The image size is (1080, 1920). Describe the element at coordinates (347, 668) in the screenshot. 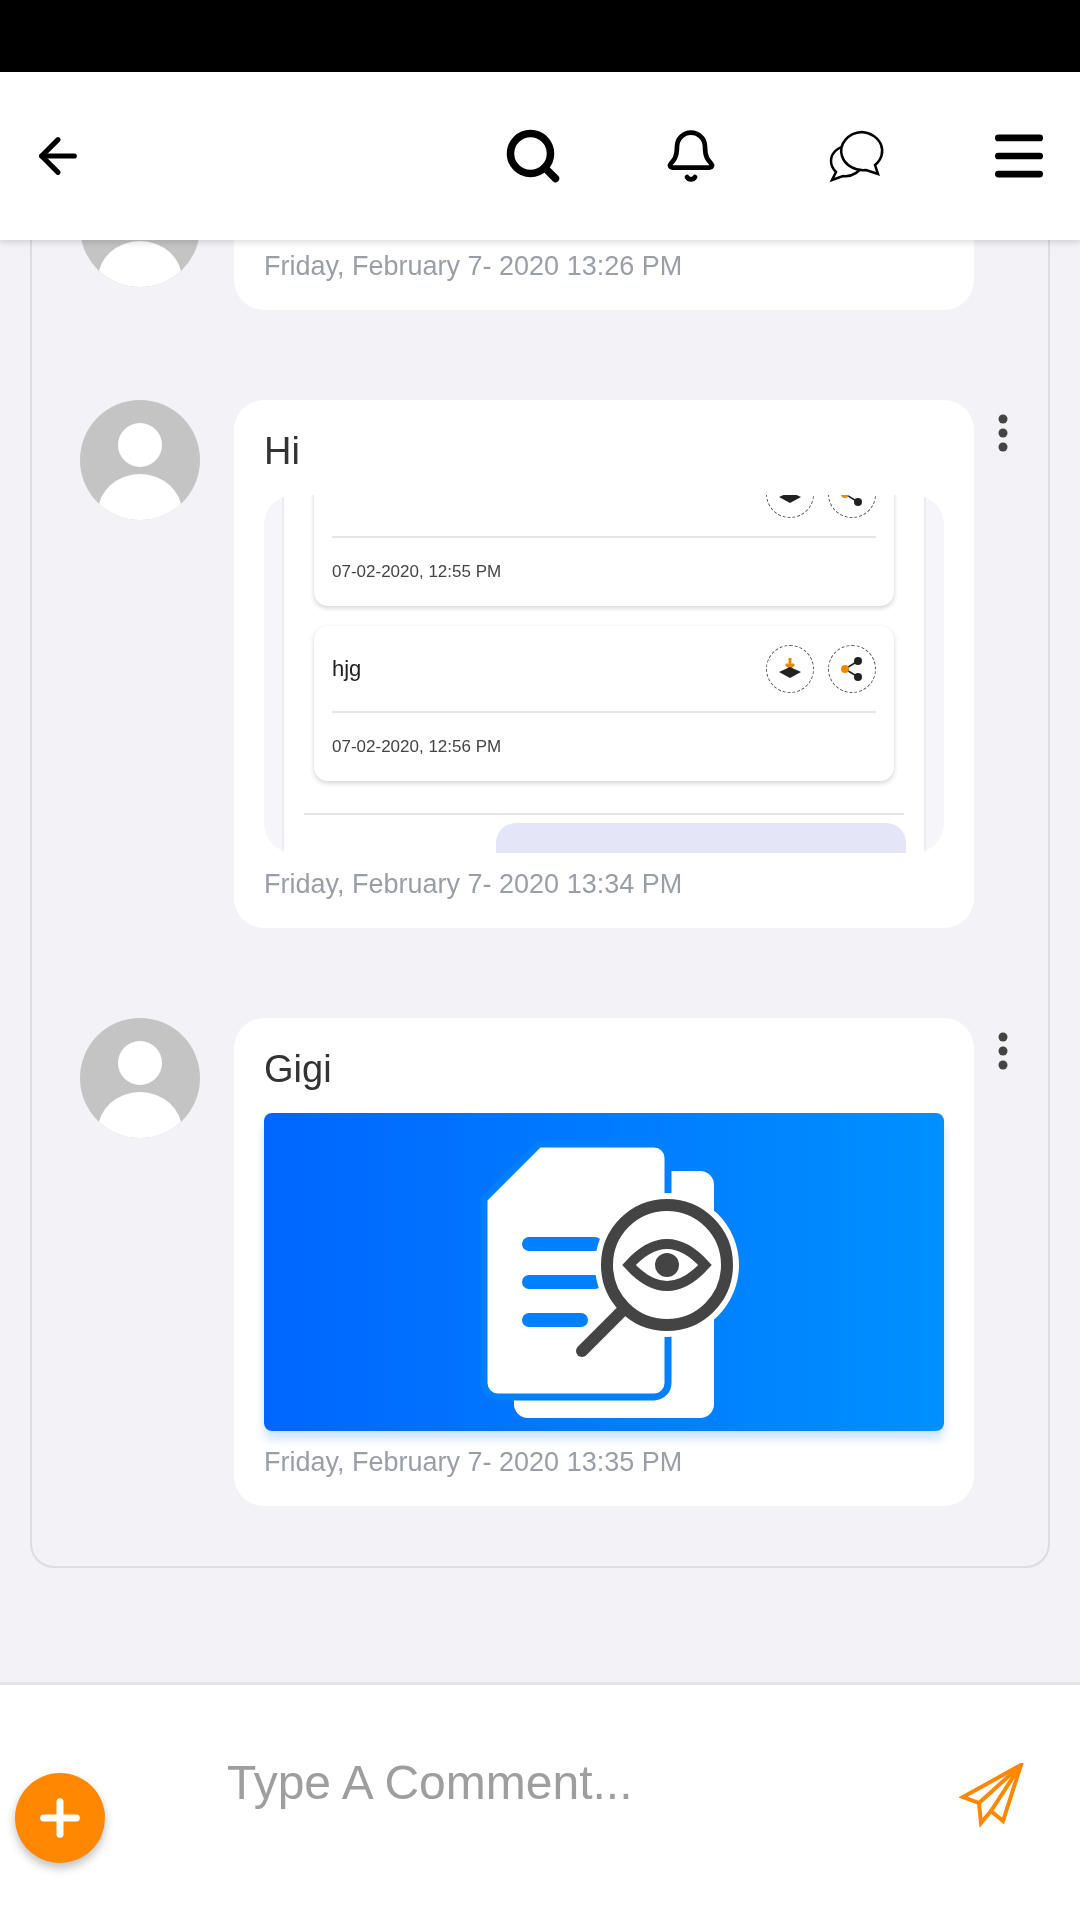

I see `file-name: hjg` at that location.